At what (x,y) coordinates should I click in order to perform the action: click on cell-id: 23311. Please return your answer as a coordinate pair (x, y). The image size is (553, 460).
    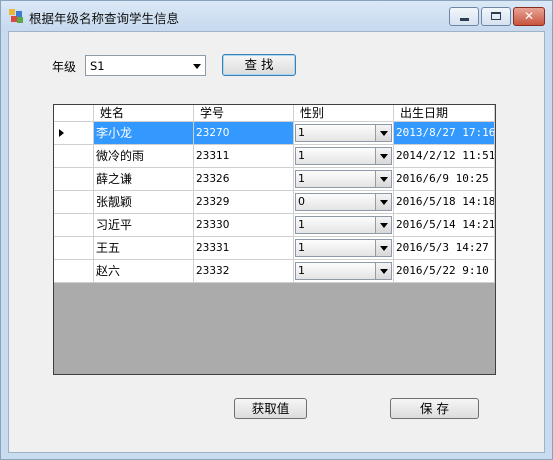
    Looking at the image, I should click on (244, 156).